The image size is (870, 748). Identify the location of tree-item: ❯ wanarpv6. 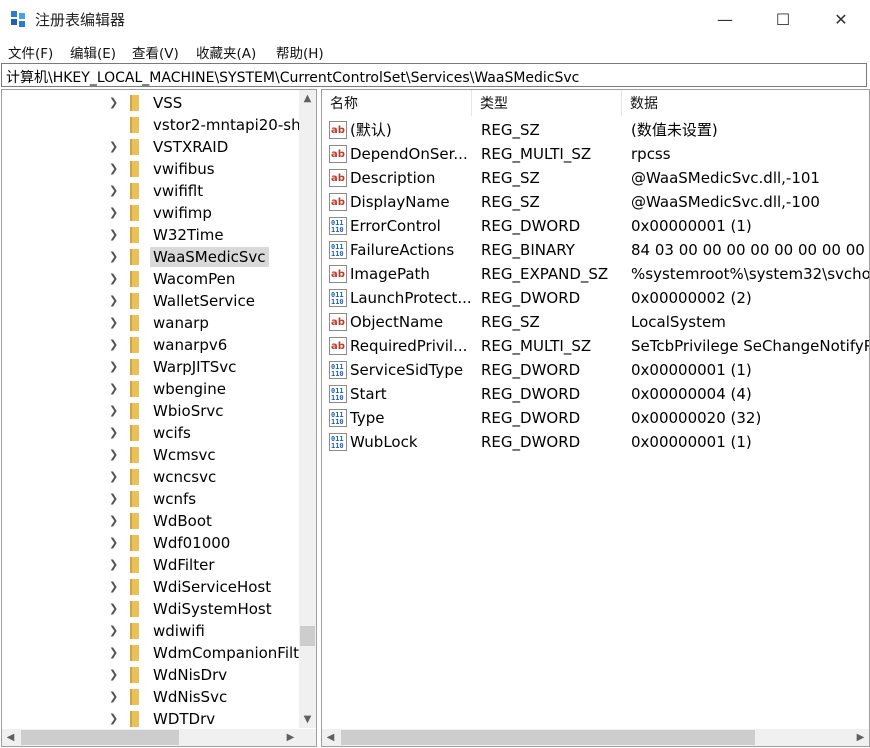
(152, 345).